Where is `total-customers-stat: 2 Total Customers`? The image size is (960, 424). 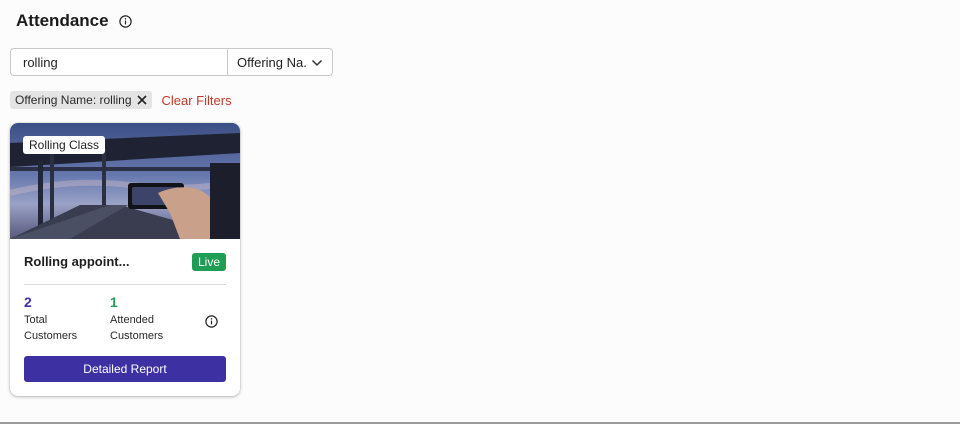 total-customers-stat: 2 Total Customers is located at coordinates (67, 318).